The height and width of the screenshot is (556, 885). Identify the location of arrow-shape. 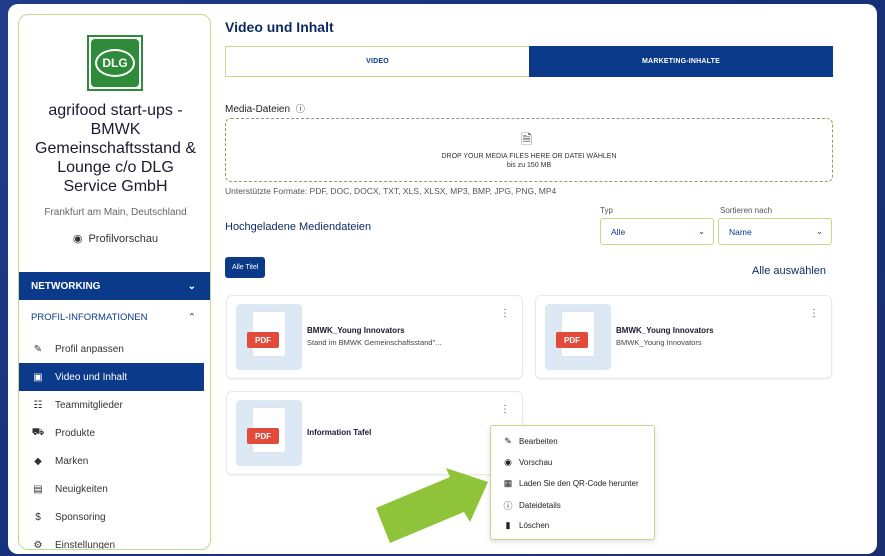
(432, 505).